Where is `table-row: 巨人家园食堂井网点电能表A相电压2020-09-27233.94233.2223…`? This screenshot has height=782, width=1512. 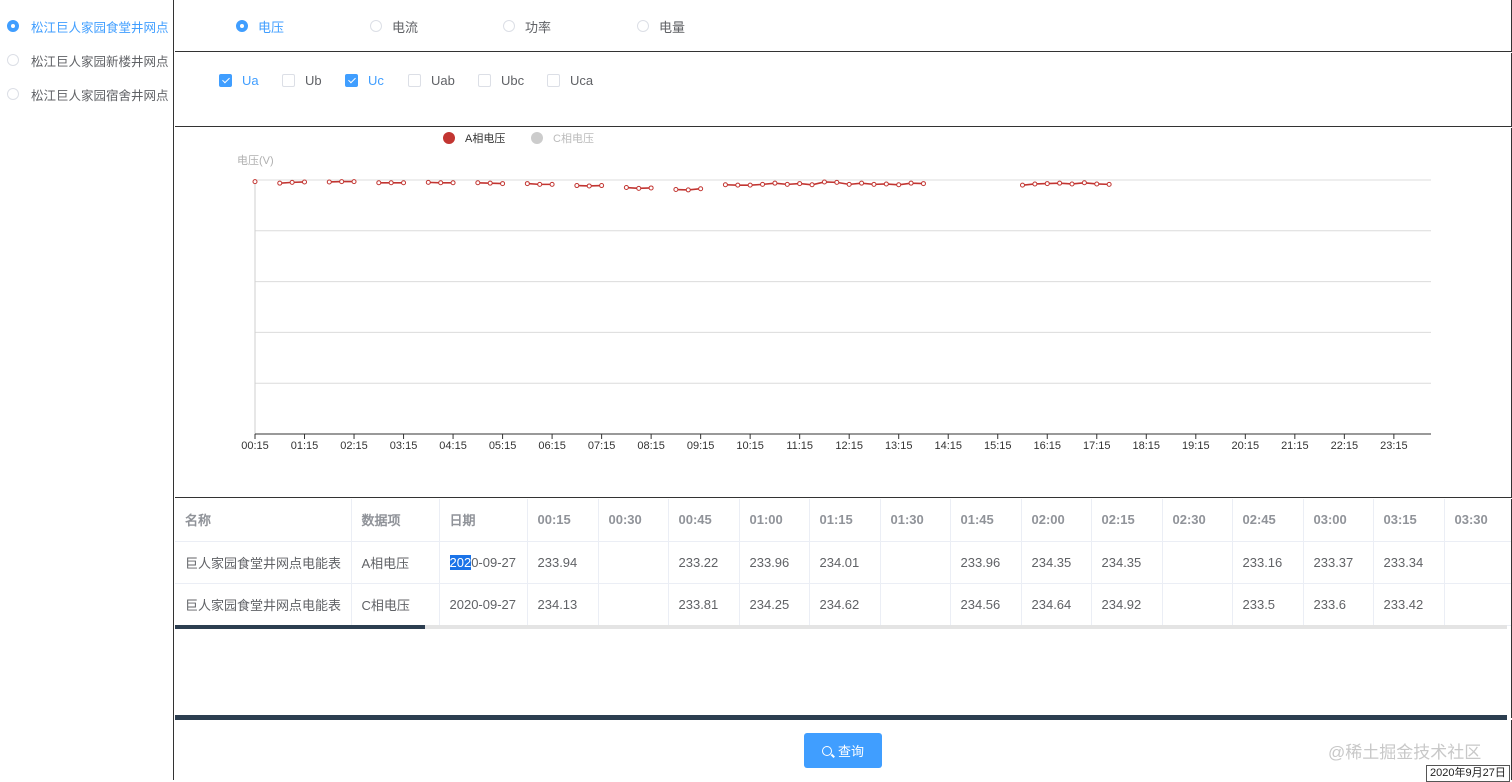 table-row: 巨人家园食堂井网点电能表A相电压2020-09-27233.94233.2223… is located at coordinates (843, 562).